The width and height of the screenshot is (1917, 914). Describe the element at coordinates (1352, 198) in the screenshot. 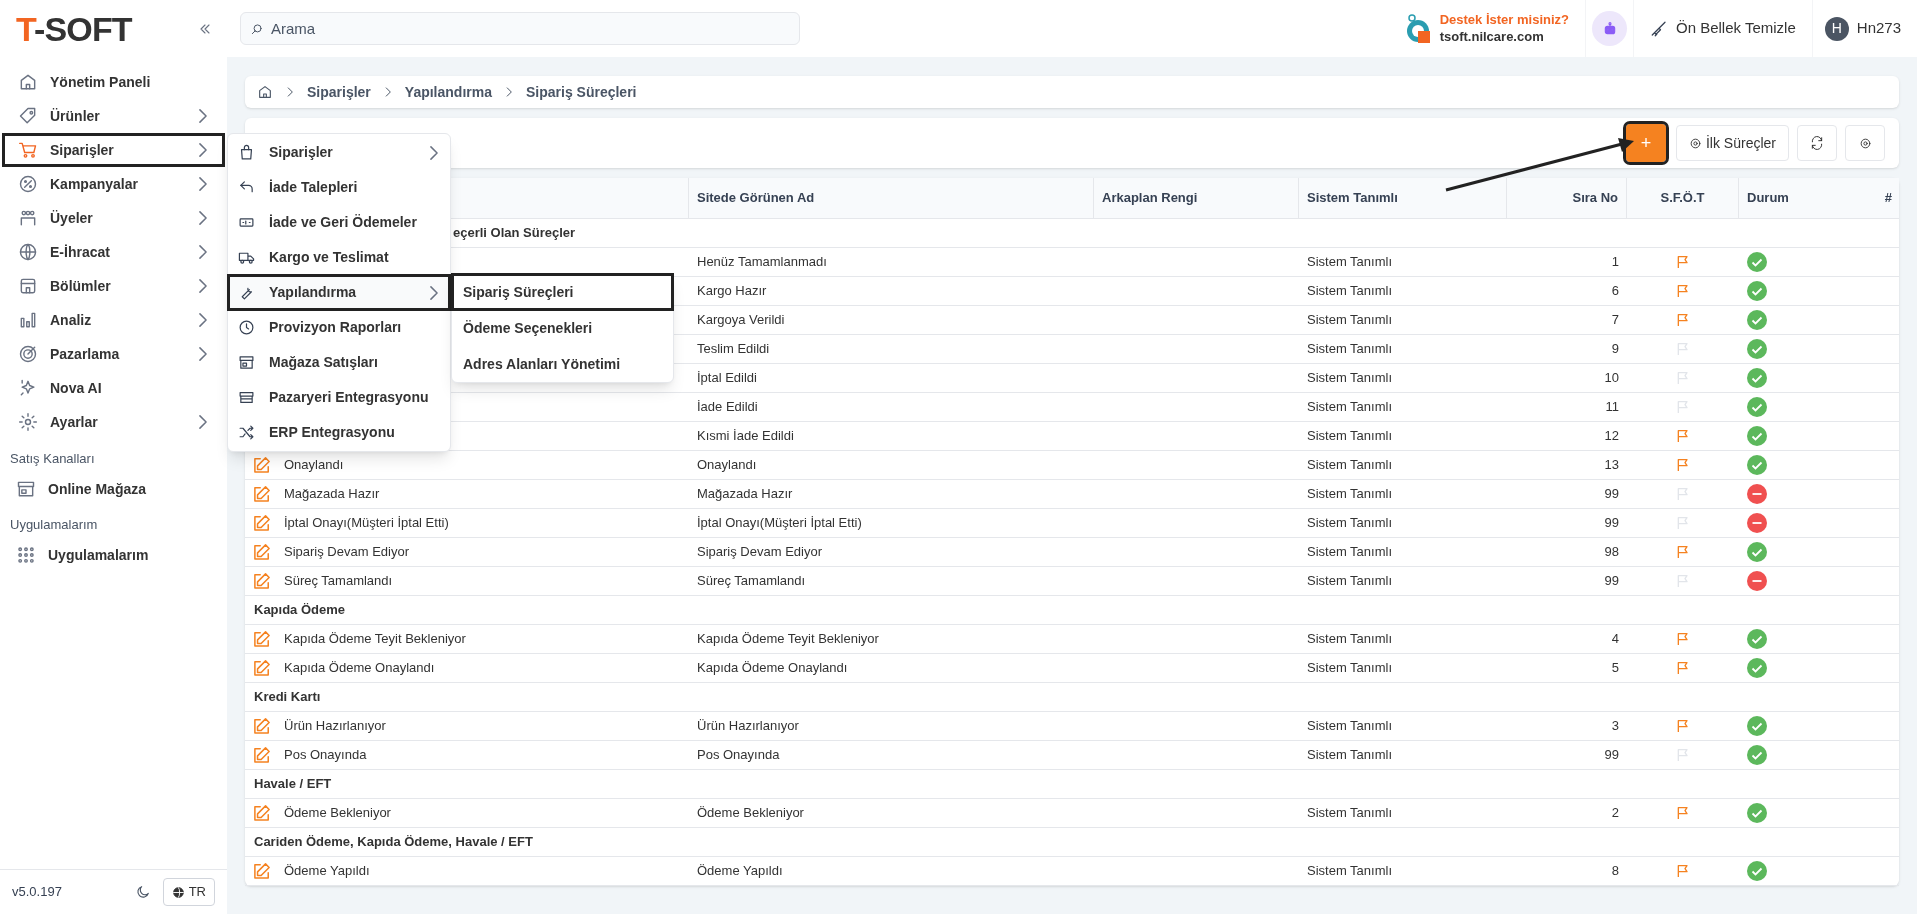

I see `column-header: Sistem Tanımlı` at that location.